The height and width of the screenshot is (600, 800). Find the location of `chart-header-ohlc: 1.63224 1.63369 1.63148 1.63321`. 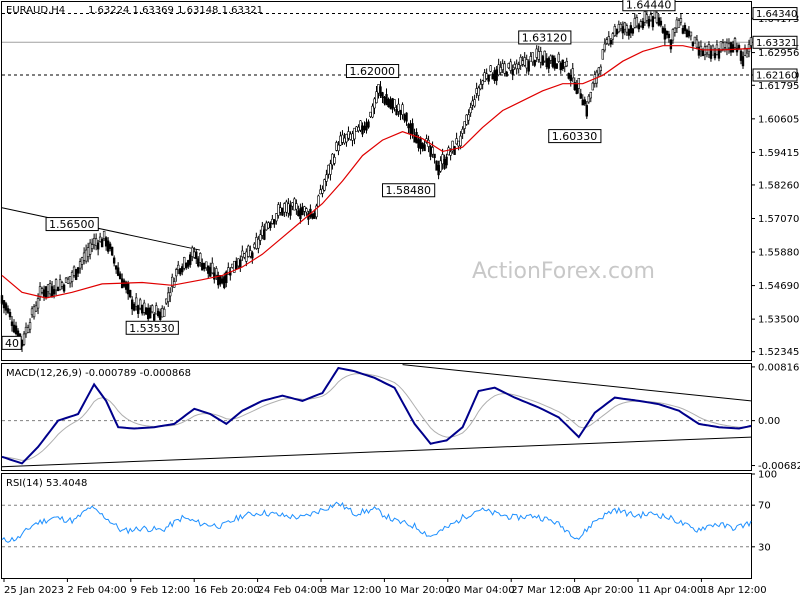

chart-header-ohlc: 1.63224 1.63369 1.63148 1.63321 is located at coordinates (175, 10).